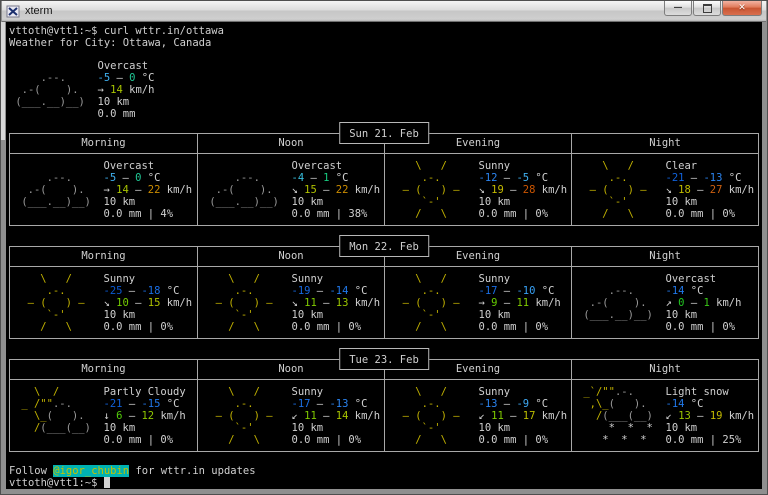  Describe the element at coordinates (469, 404) in the screenshot. I see `forecast-line: .-. -13 – -9 °C` at that location.